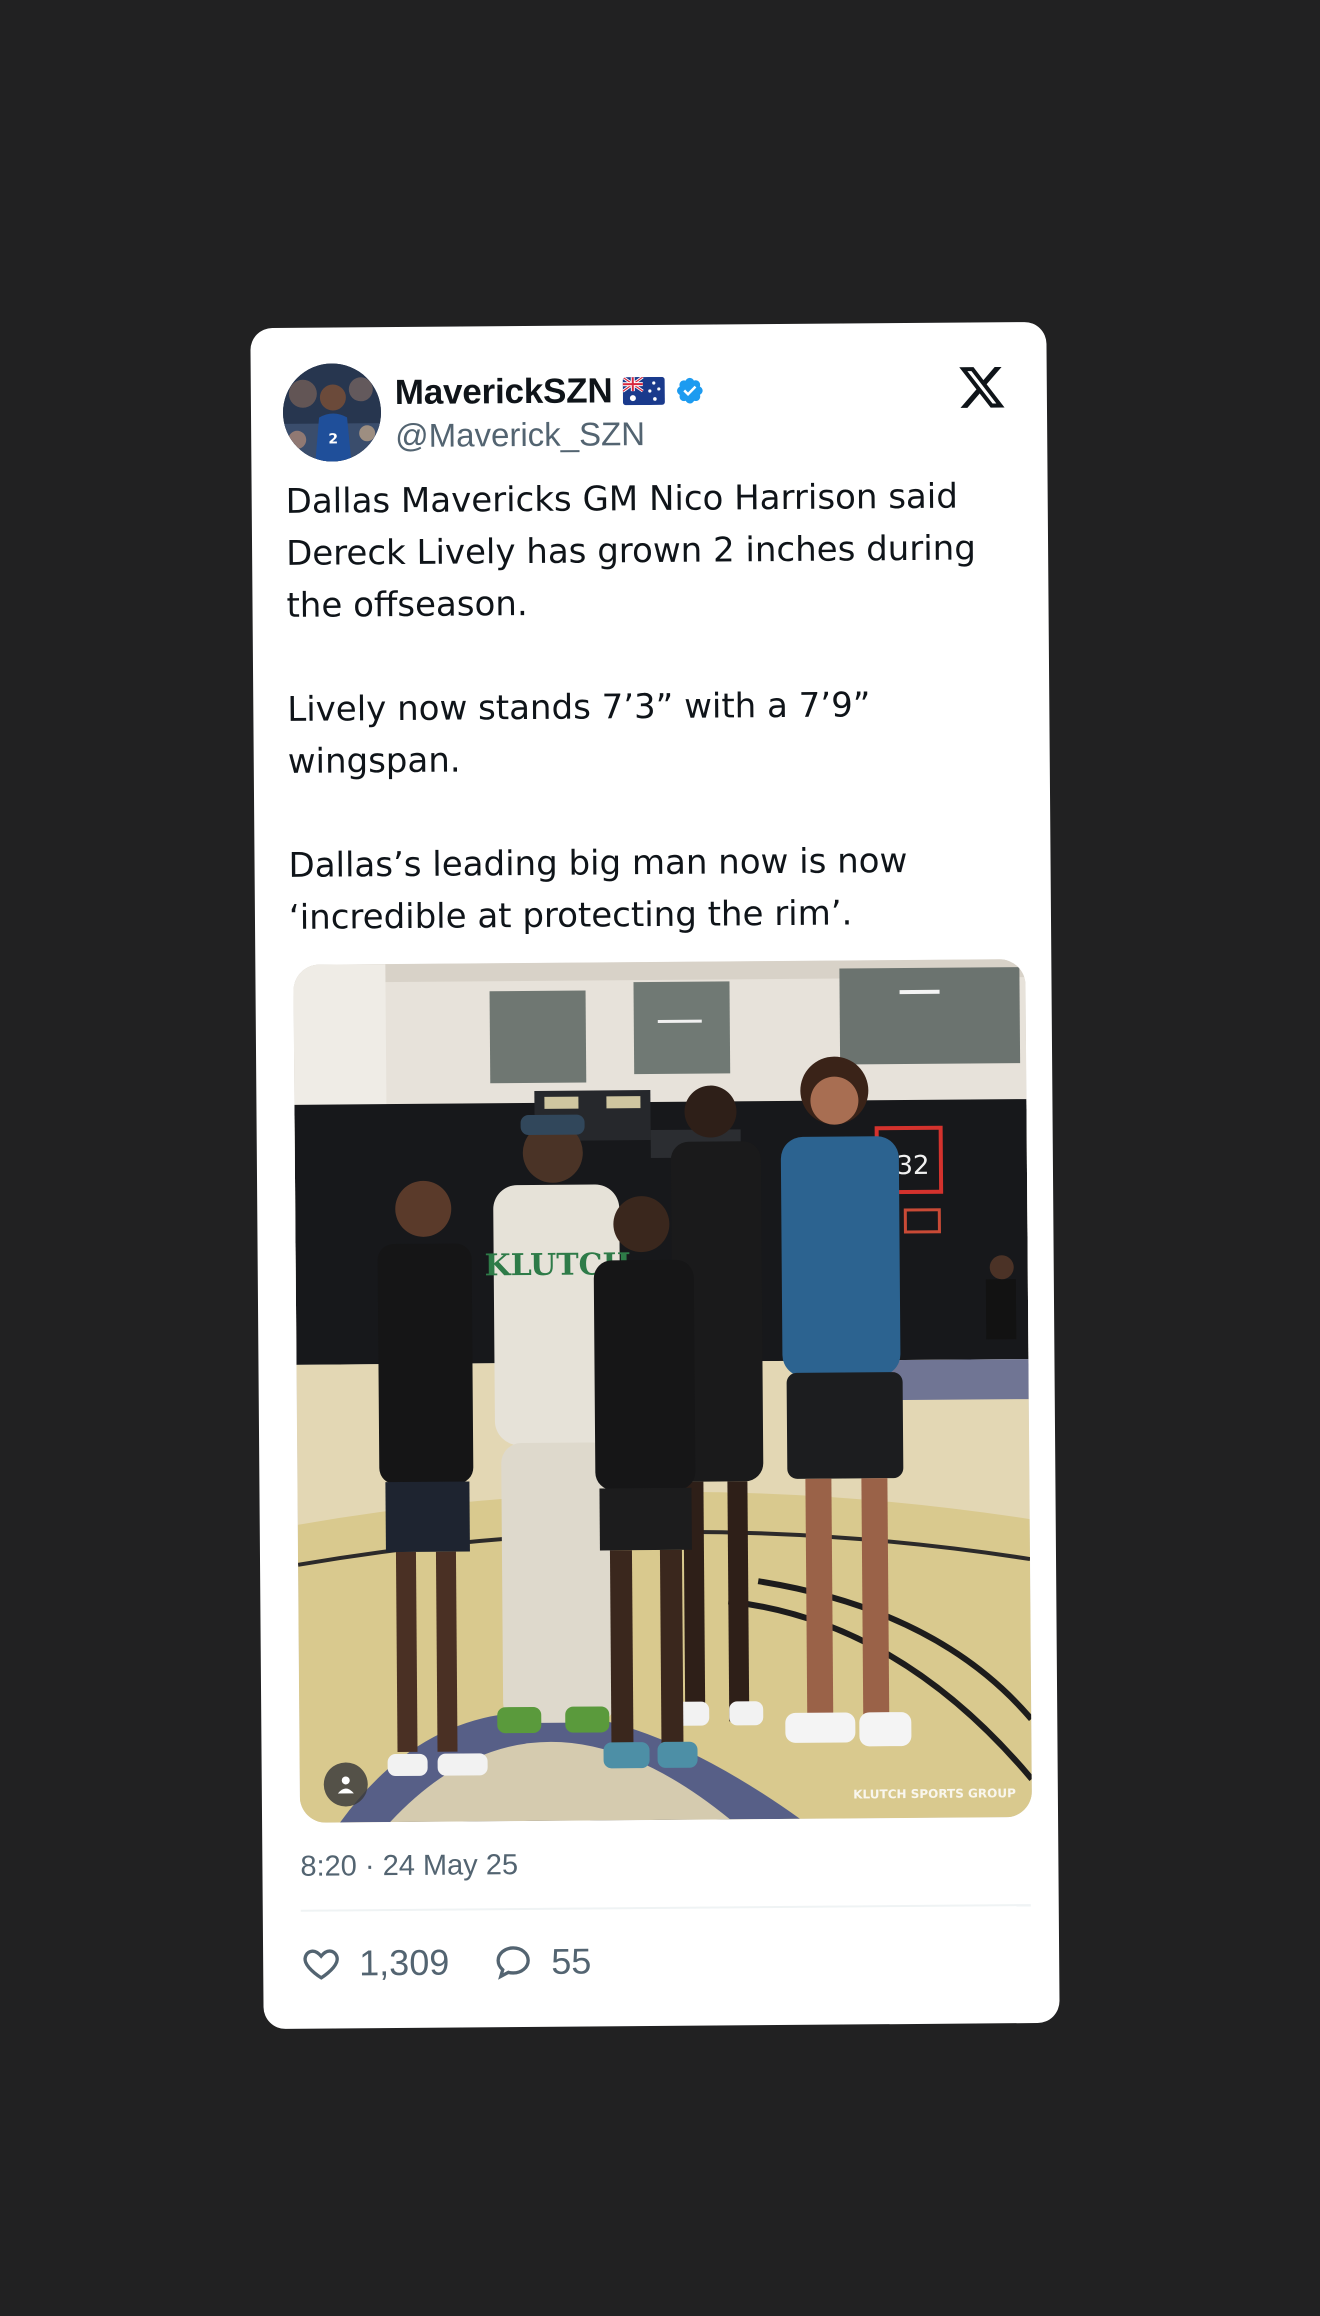 The height and width of the screenshot is (2316, 1320). I want to click on verified-badge-icon, so click(689, 391).